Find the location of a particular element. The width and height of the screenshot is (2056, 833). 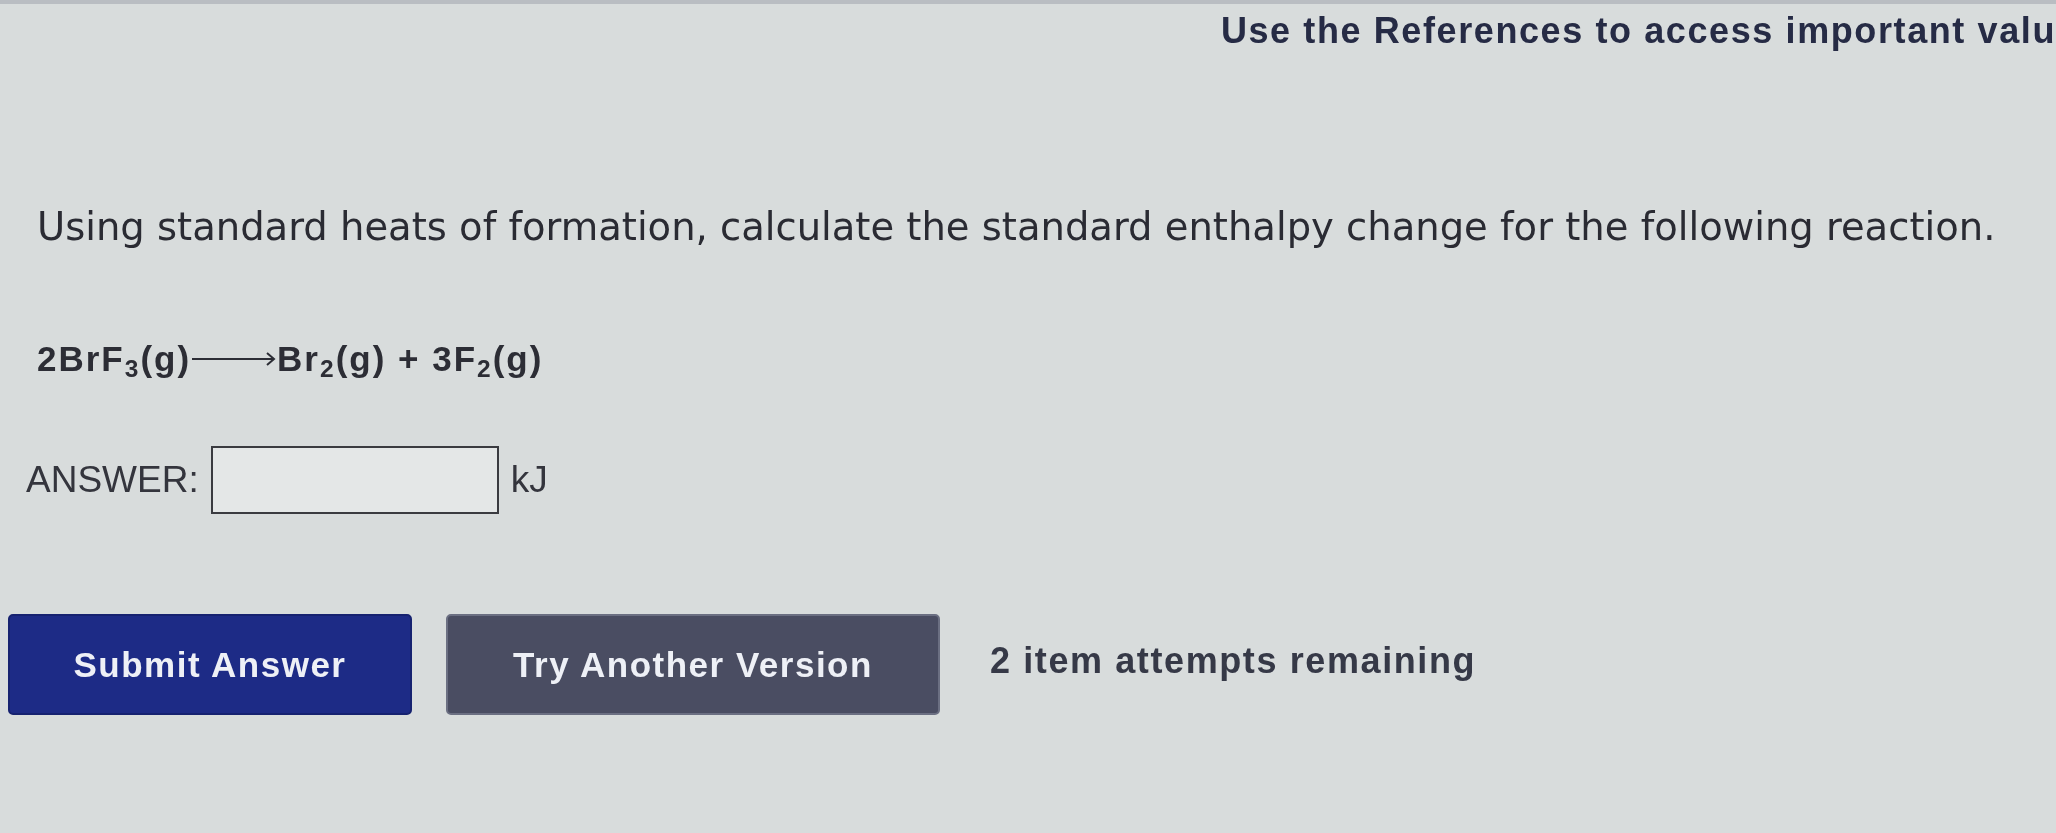

reactants-formula: 2BrF$_{3}$(g) is located at coordinates (114, 359).